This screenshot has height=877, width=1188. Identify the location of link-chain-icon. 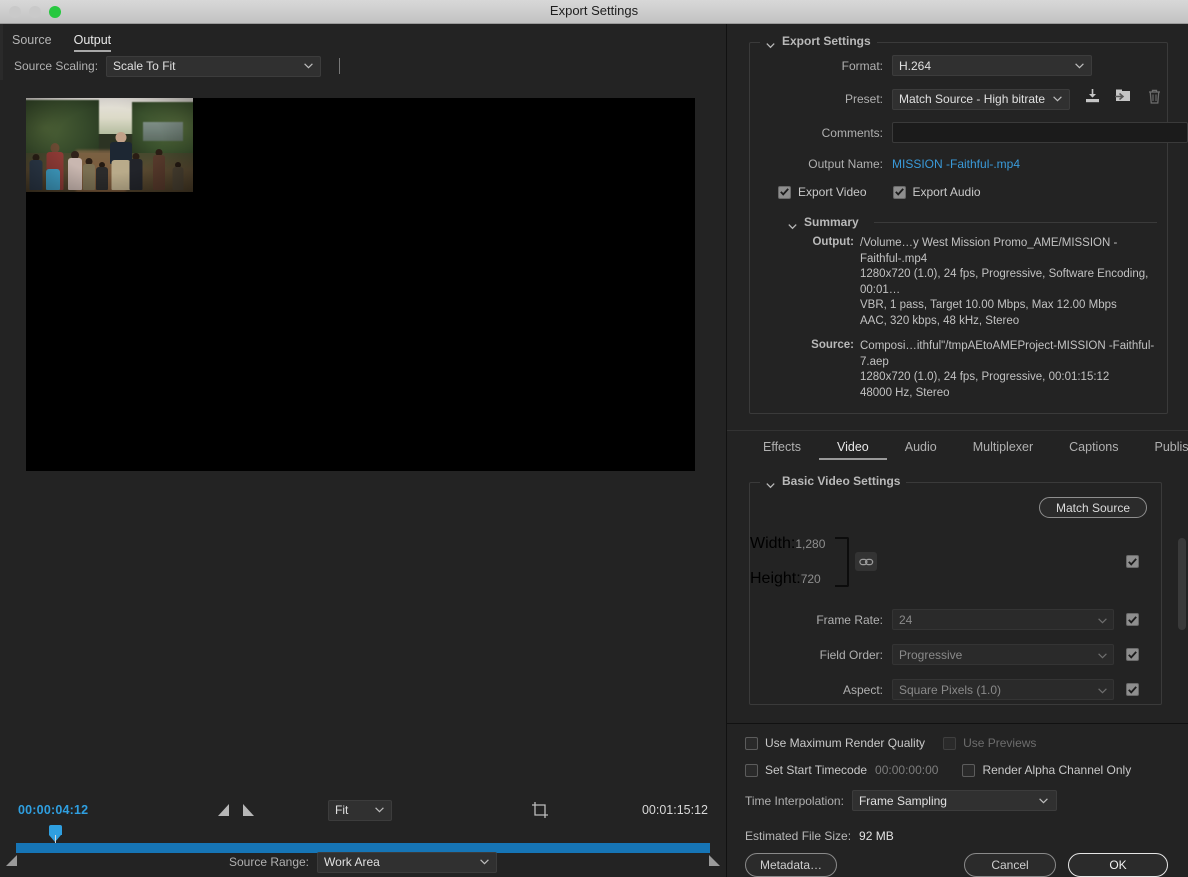
(866, 561).